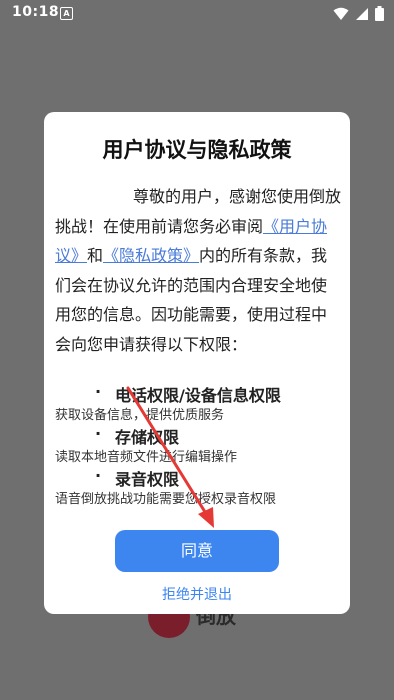 The image size is (394, 700). What do you see at coordinates (200, 477) in the screenshot?
I see `permission-title: · 录音权限` at bounding box center [200, 477].